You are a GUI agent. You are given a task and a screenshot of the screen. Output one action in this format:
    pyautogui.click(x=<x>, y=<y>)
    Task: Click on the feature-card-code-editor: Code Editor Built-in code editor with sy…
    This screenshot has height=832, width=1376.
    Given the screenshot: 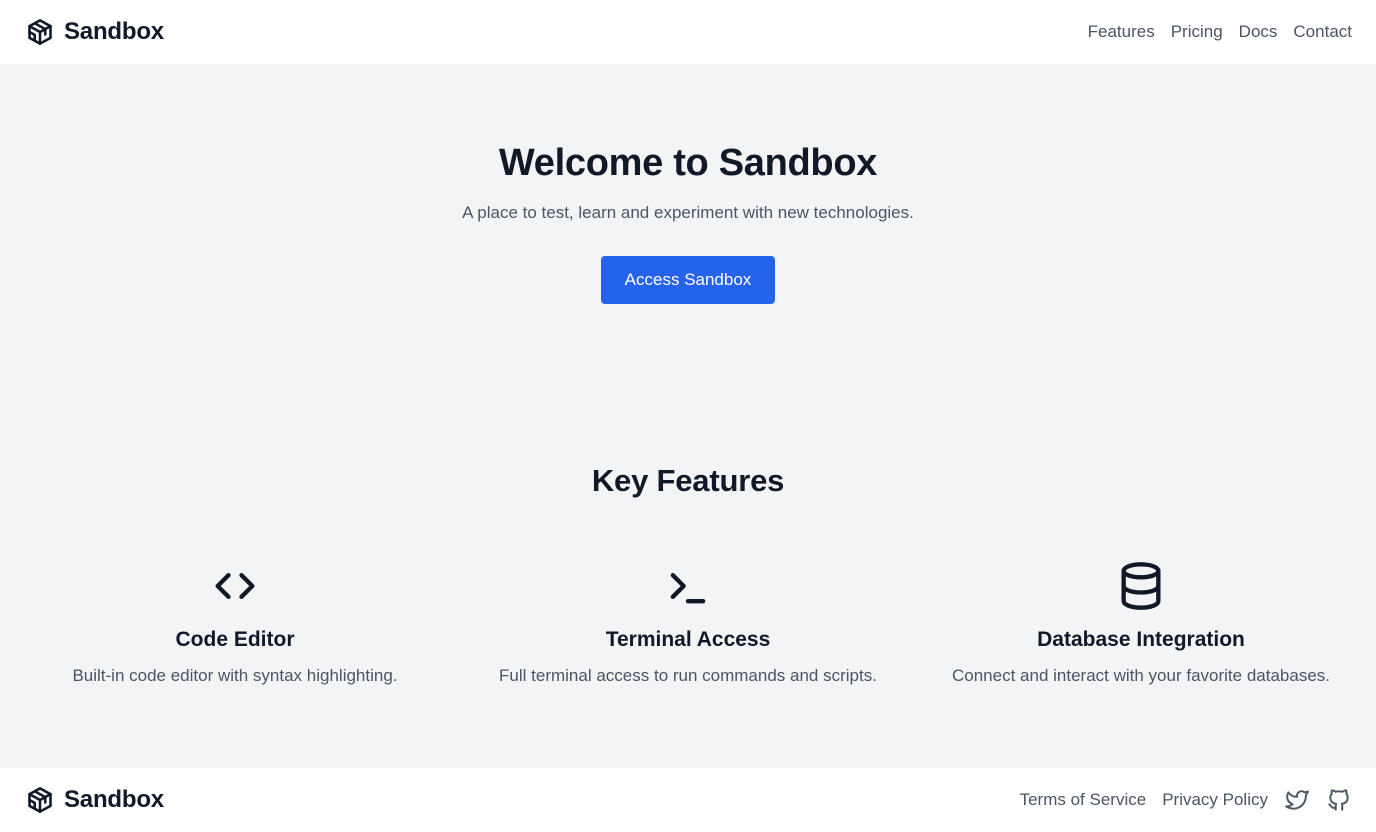 What is the action you would take?
    pyautogui.click(x=235, y=623)
    